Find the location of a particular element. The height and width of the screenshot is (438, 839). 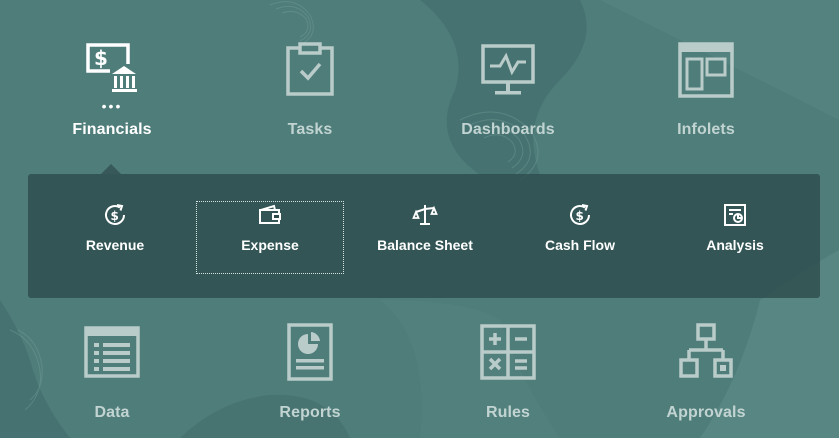

wallet-icon is located at coordinates (270, 214).